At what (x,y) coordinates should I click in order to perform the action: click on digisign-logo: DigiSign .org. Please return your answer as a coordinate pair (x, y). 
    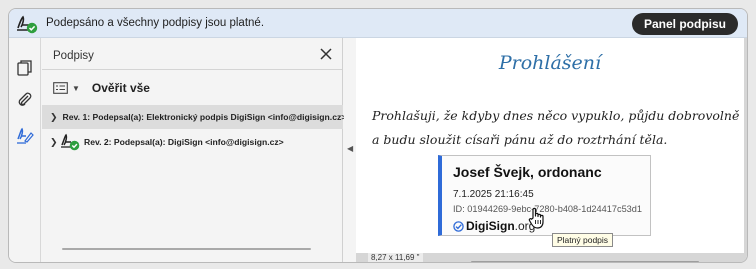
    Looking at the image, I should click on (494, 226).